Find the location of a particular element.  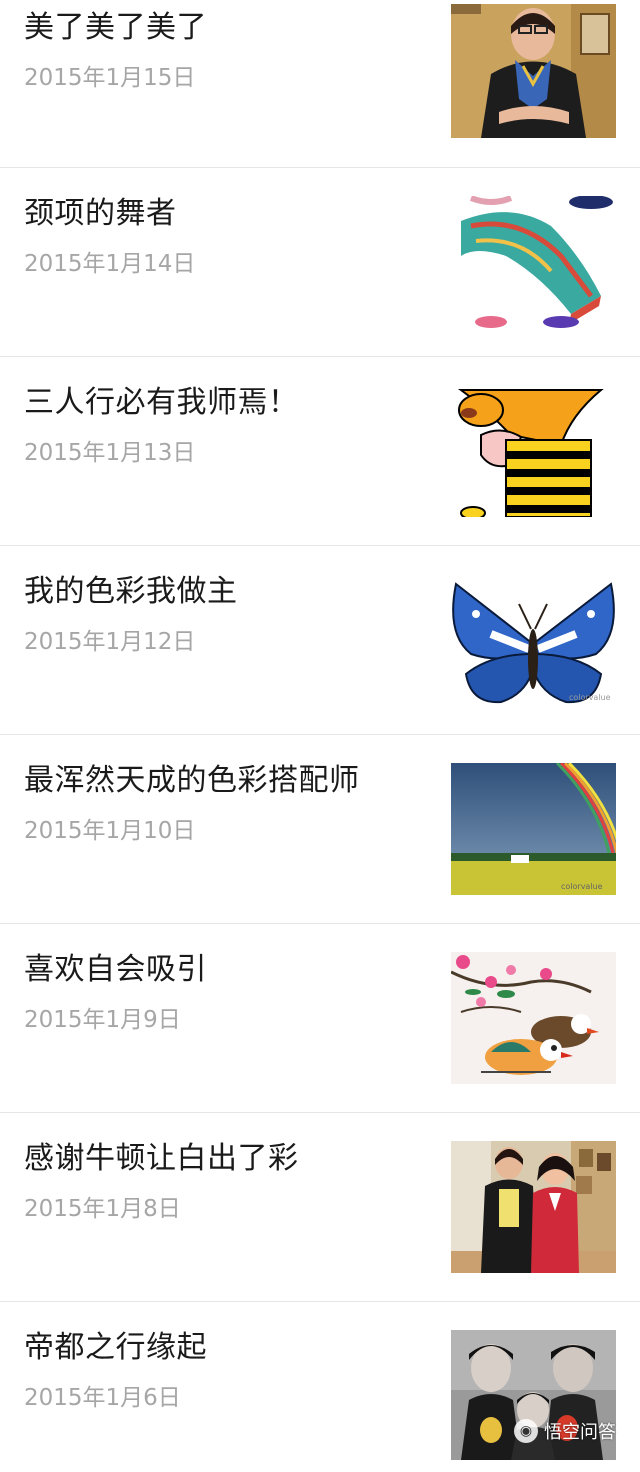

wukong-logo-icon: ◉ is located at coordinates (526, 1431).